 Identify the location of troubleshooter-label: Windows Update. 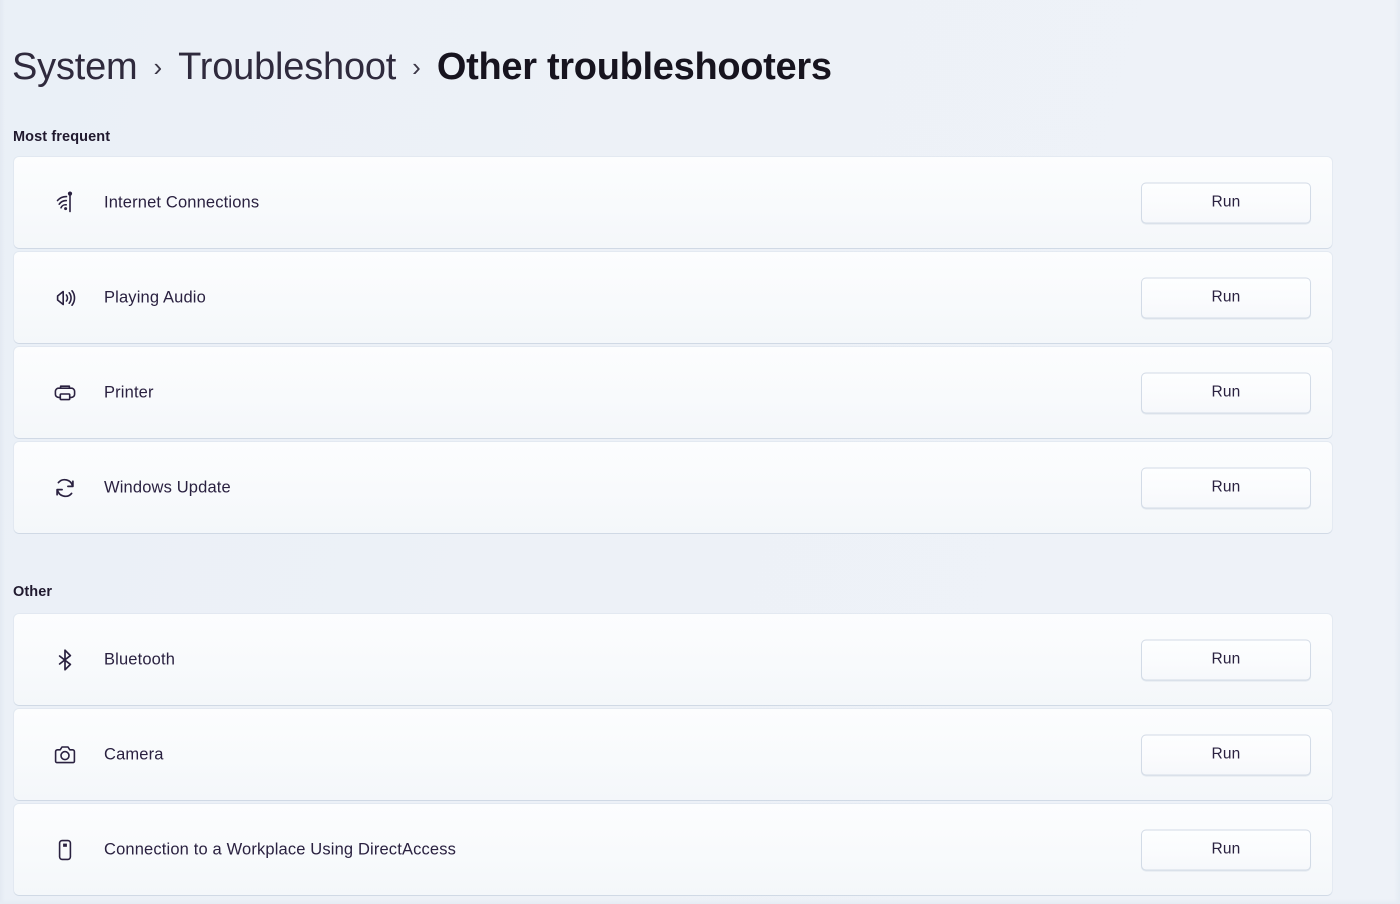
(167, 487).